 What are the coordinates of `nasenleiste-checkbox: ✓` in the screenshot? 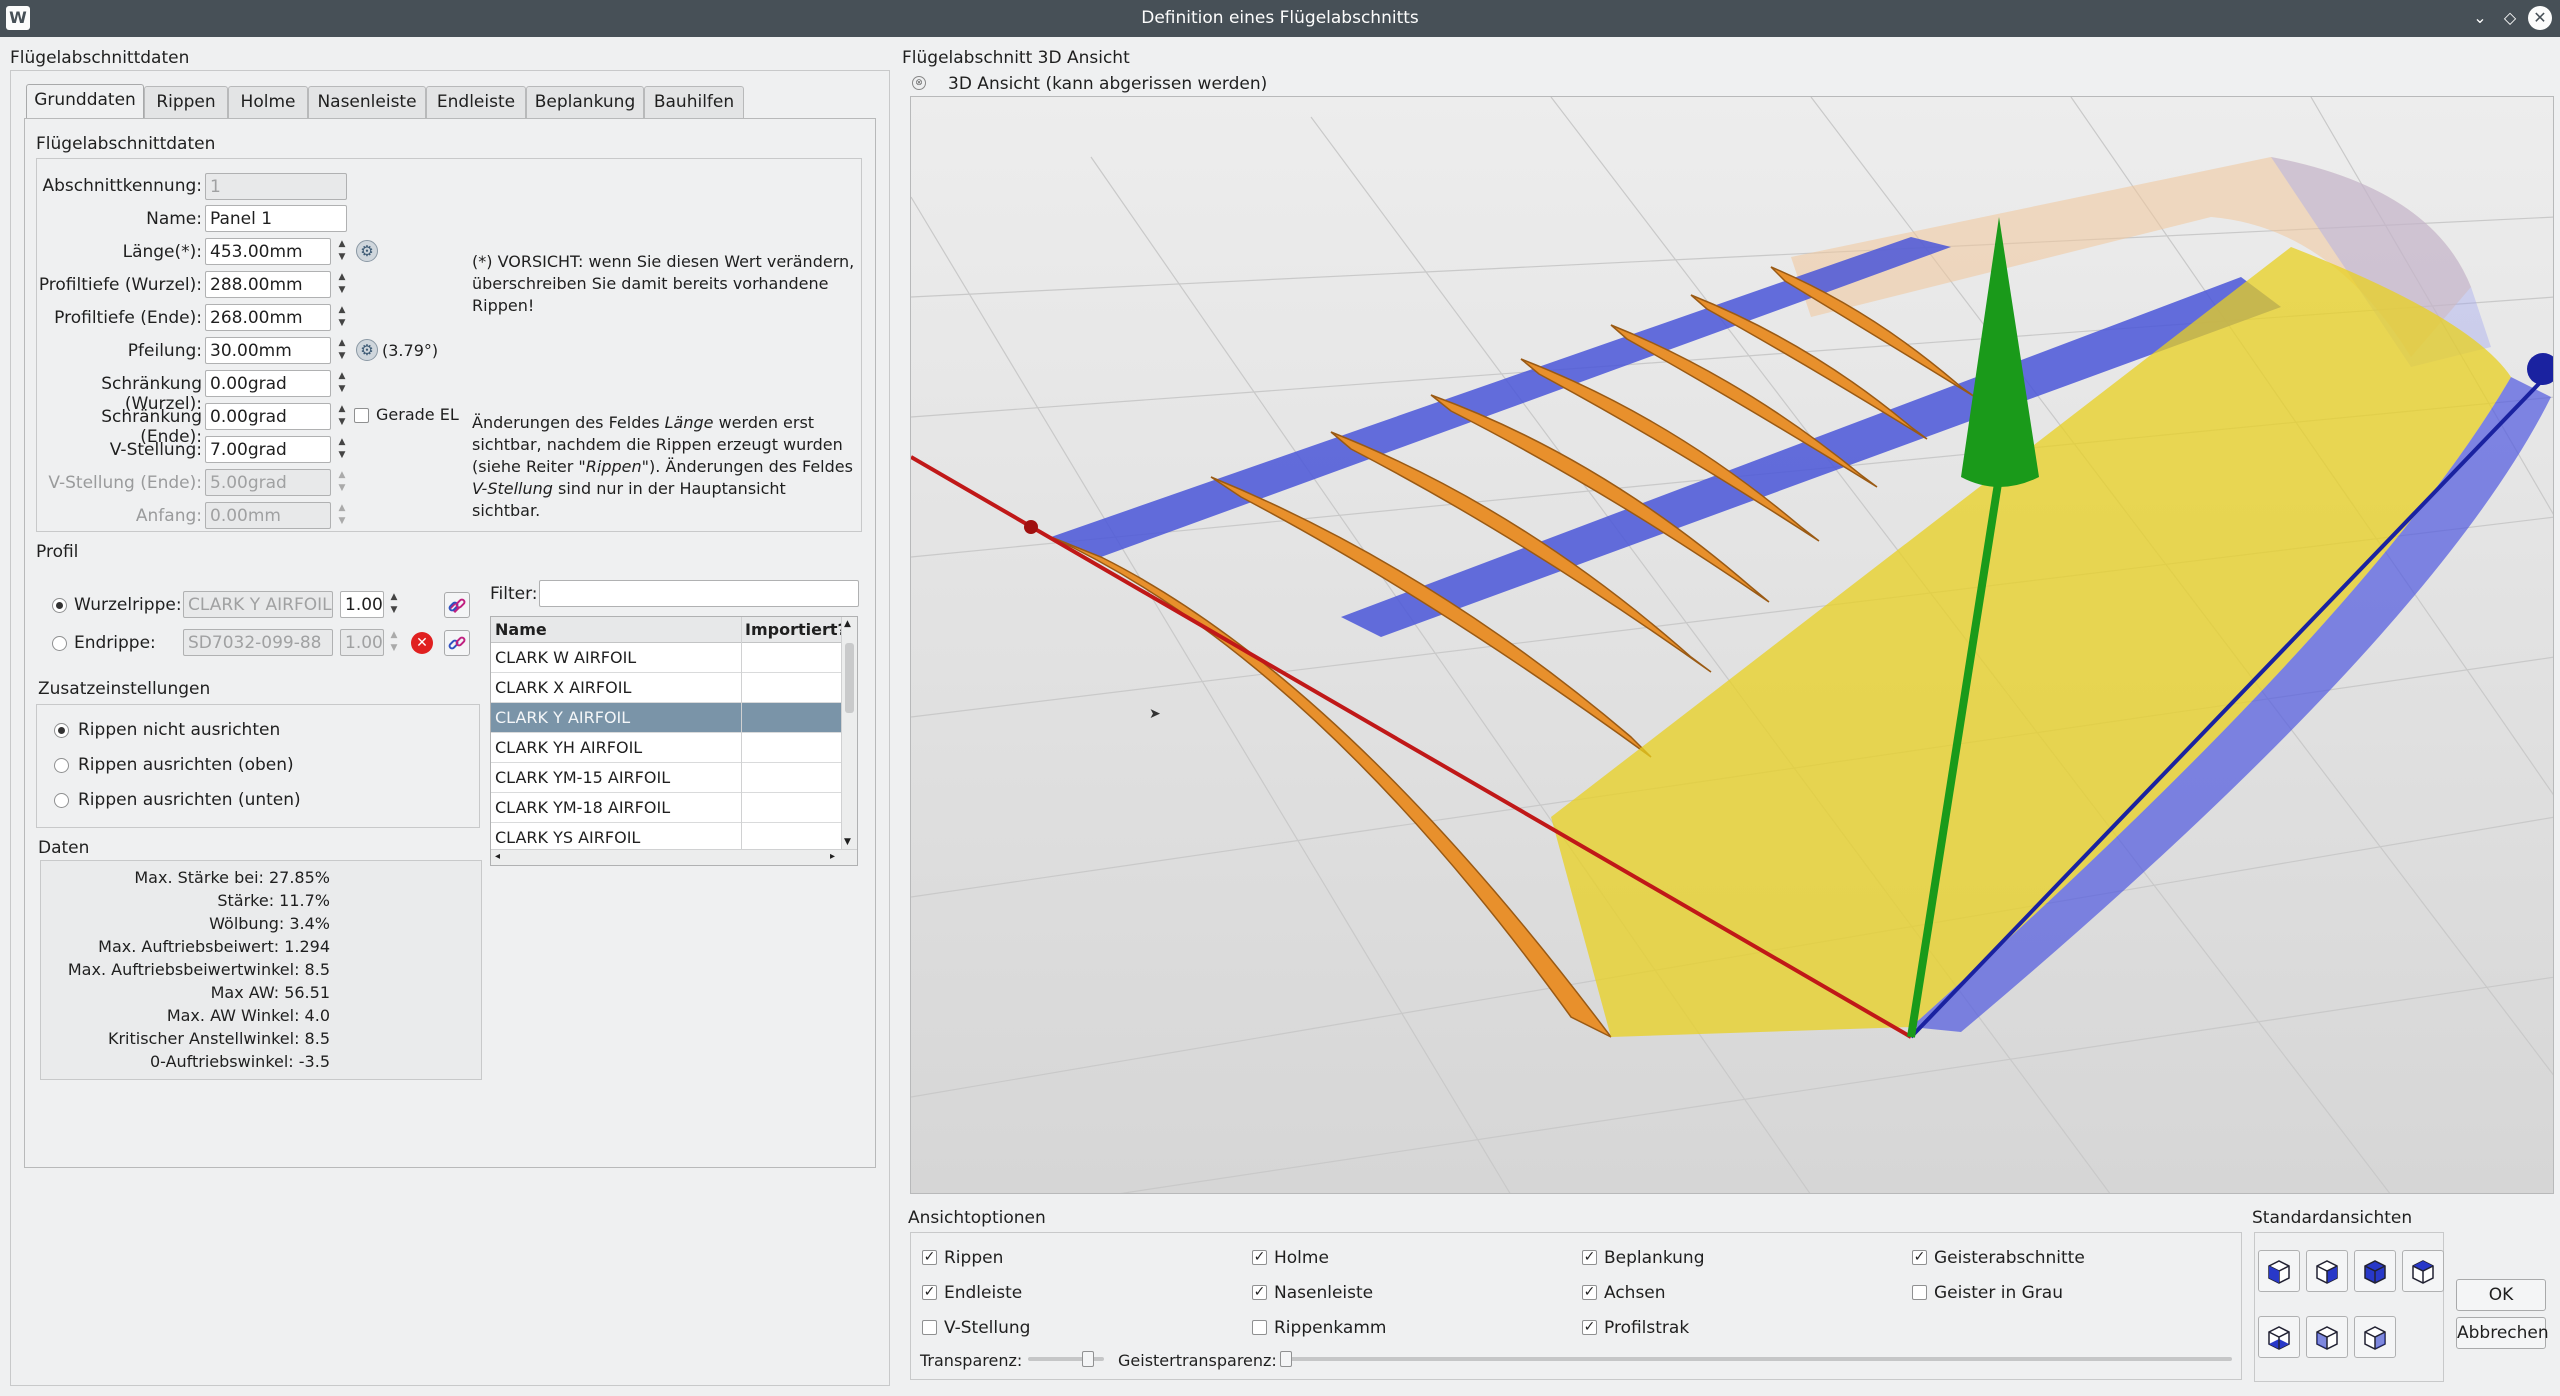 It's located at (1259, 1292).